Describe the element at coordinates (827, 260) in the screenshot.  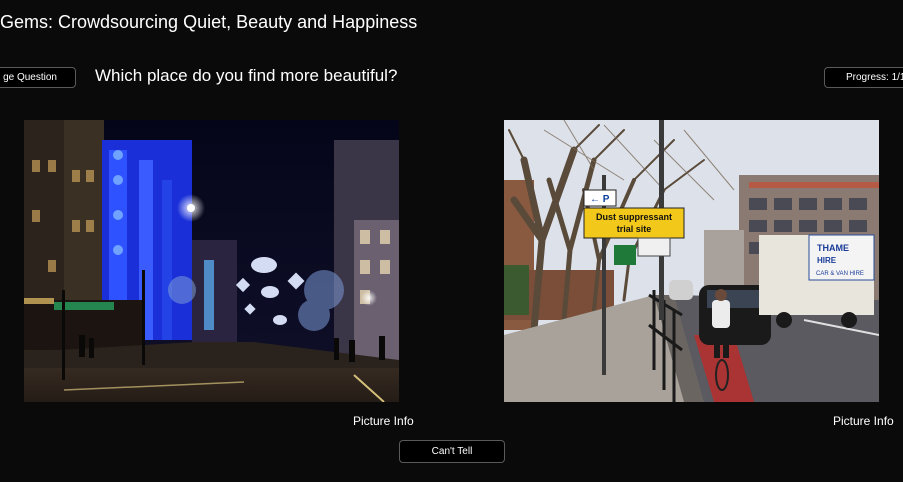
I see `truck-text-hire: HIRE` at that location.